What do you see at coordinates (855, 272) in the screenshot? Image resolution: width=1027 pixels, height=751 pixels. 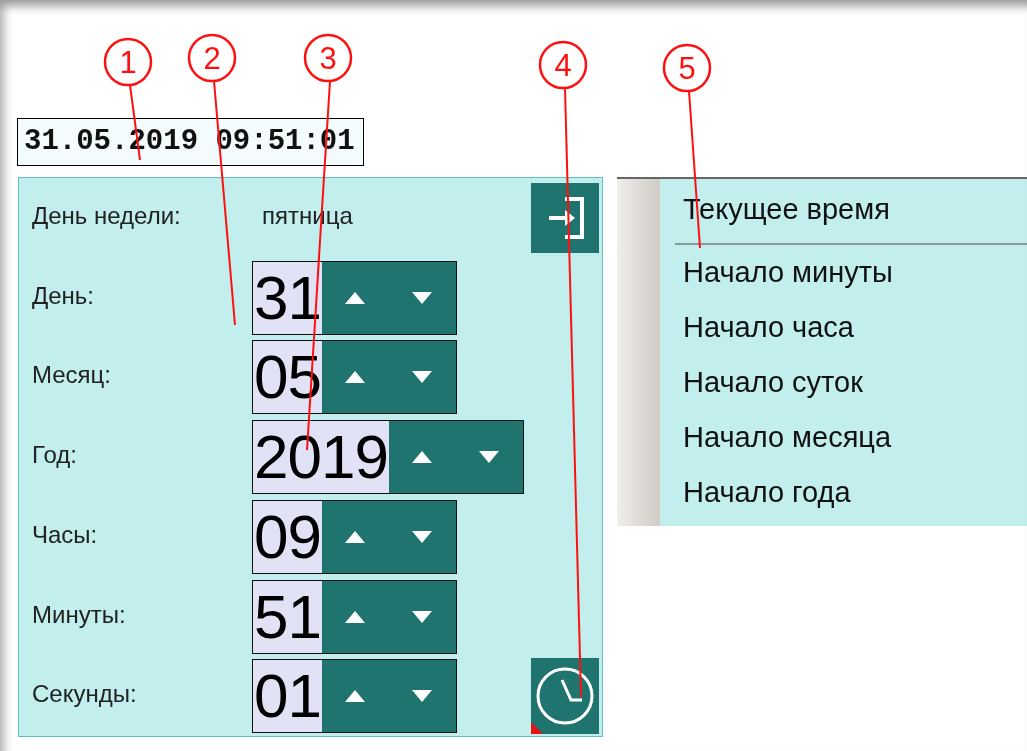 I see `menu-item: Начало минуты` at bounding box center [855, 272].